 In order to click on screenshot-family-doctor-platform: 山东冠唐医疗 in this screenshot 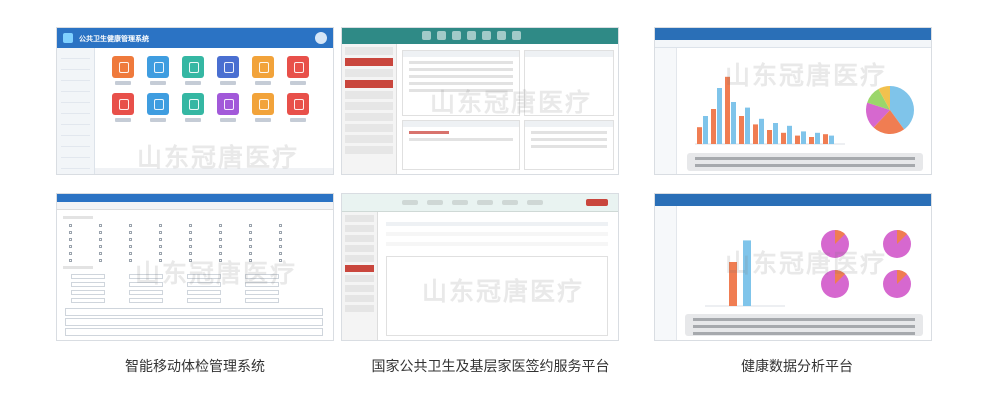, I will do `click(480, 101)`.